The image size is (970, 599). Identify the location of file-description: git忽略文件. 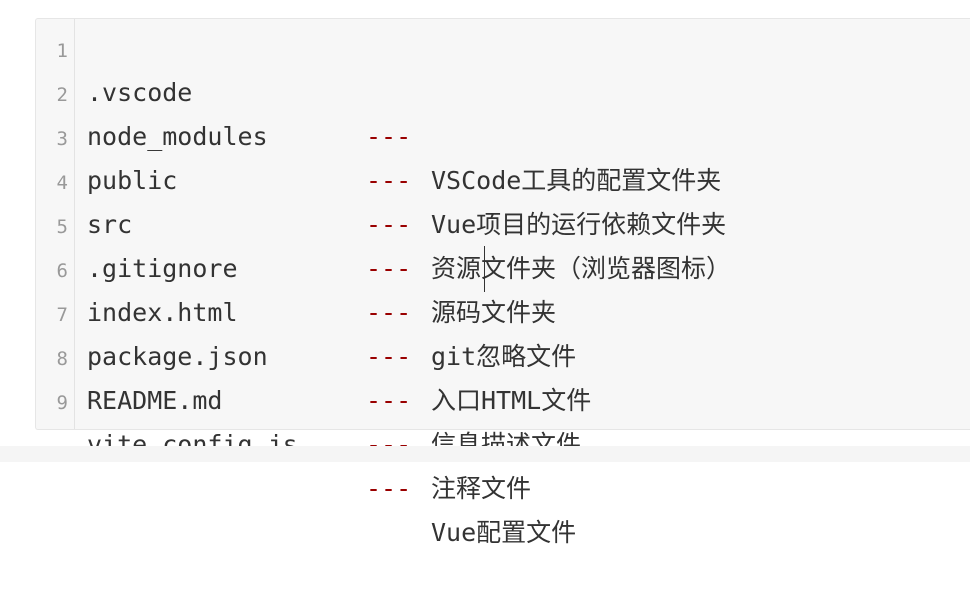
(504, 356).